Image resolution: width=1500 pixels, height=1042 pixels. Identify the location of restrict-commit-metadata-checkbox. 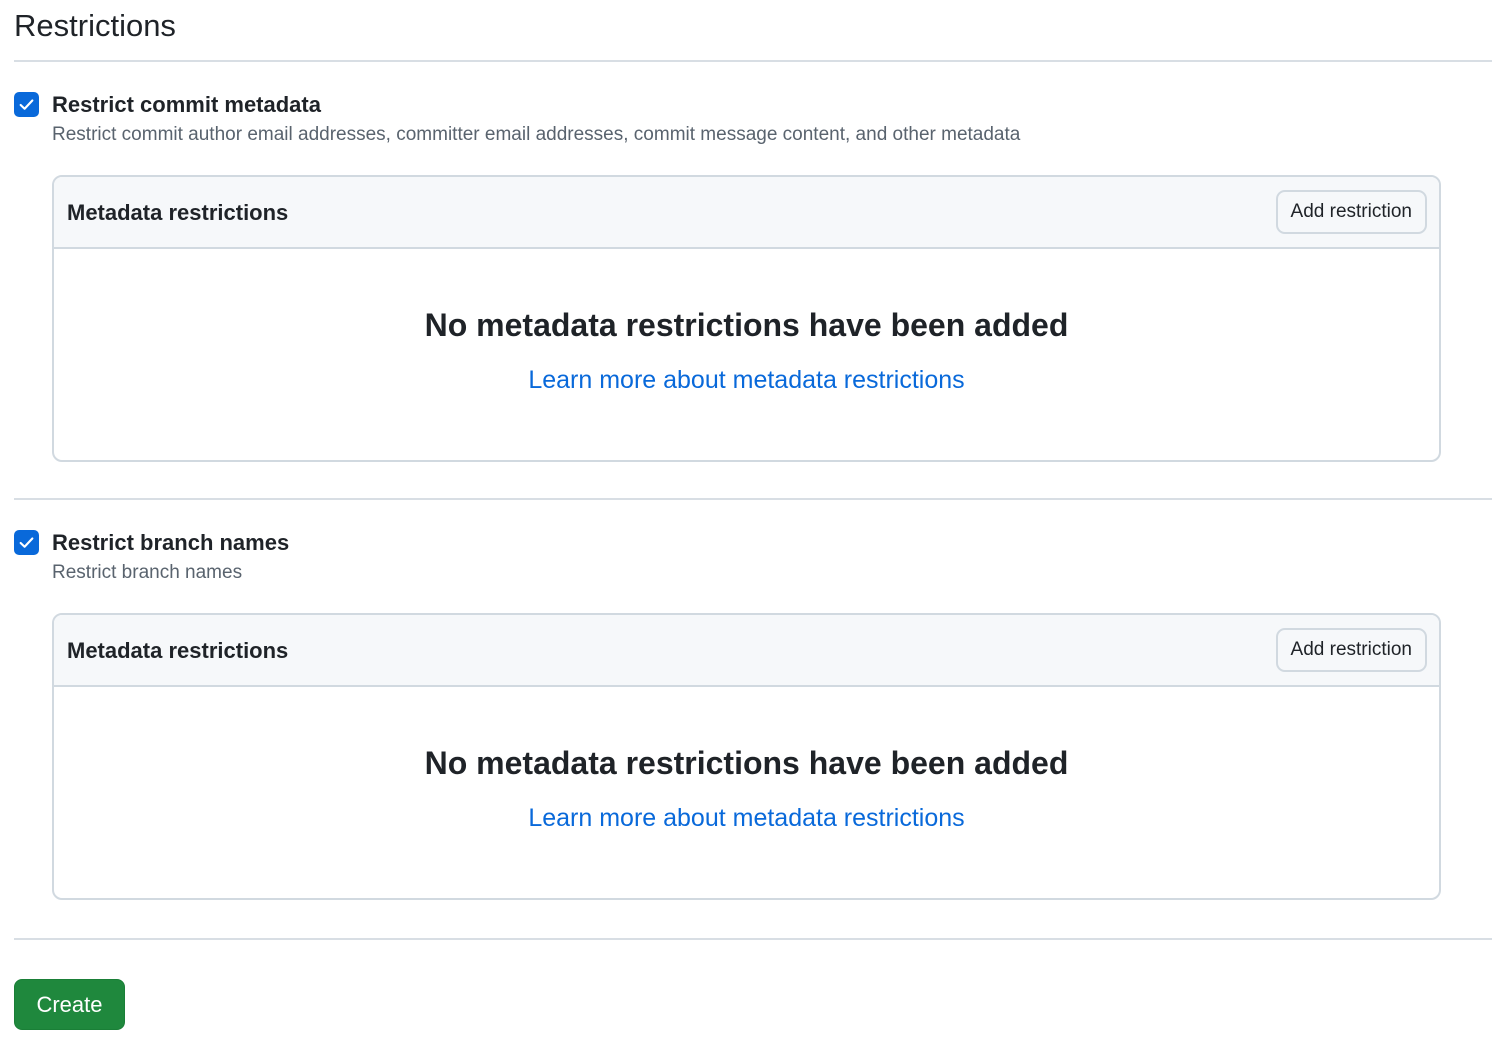
(26, 104).